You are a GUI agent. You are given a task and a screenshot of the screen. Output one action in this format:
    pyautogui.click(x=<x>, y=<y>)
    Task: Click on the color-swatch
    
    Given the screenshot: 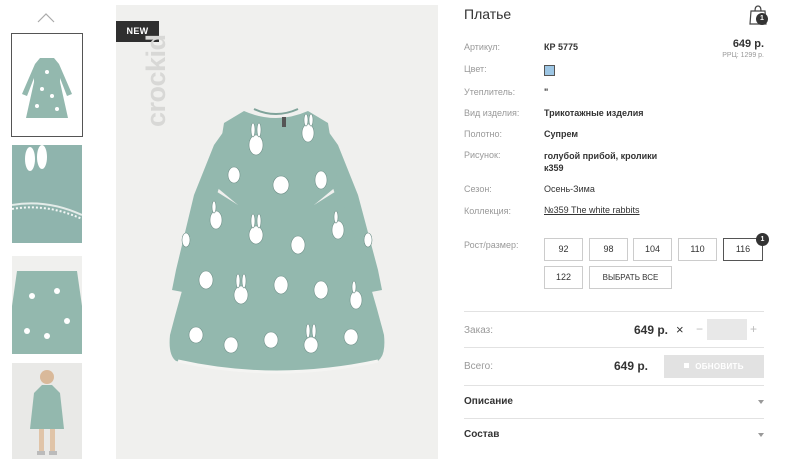 What is the action you would take?
    pyautogui.click(x=549, y=70)
    